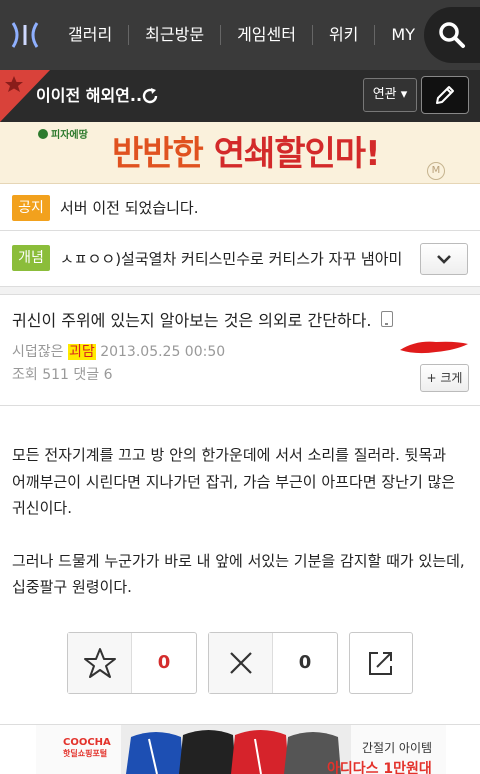 The height and width of the screenshot is (774, 480). I want to click on concept-text: ㅅㅍㅇㅇ)설국열차 커티스민수로 커티스가 자꾸 냄아미, so click(235, 259).